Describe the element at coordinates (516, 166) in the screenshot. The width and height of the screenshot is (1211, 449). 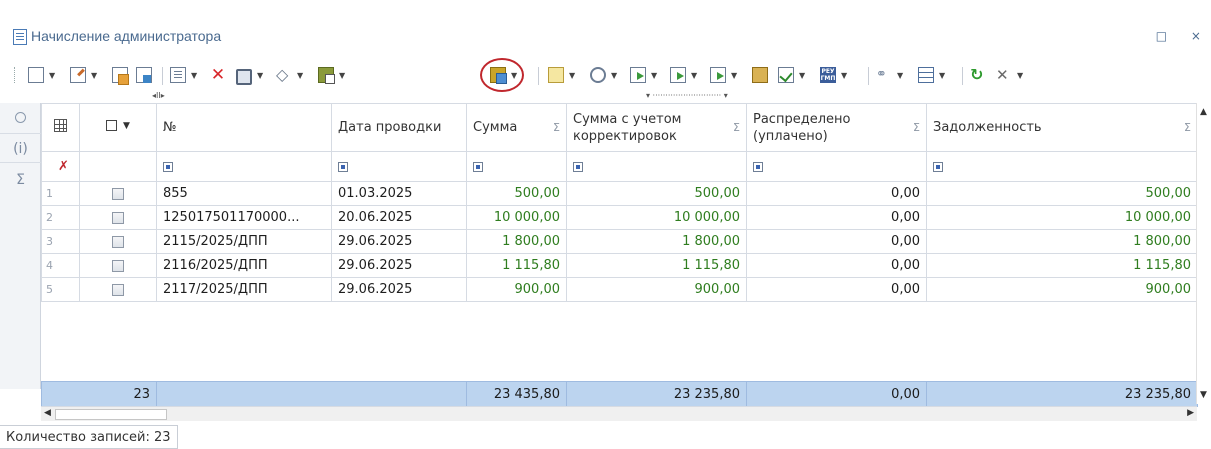
I see `filter-sum` at that location.